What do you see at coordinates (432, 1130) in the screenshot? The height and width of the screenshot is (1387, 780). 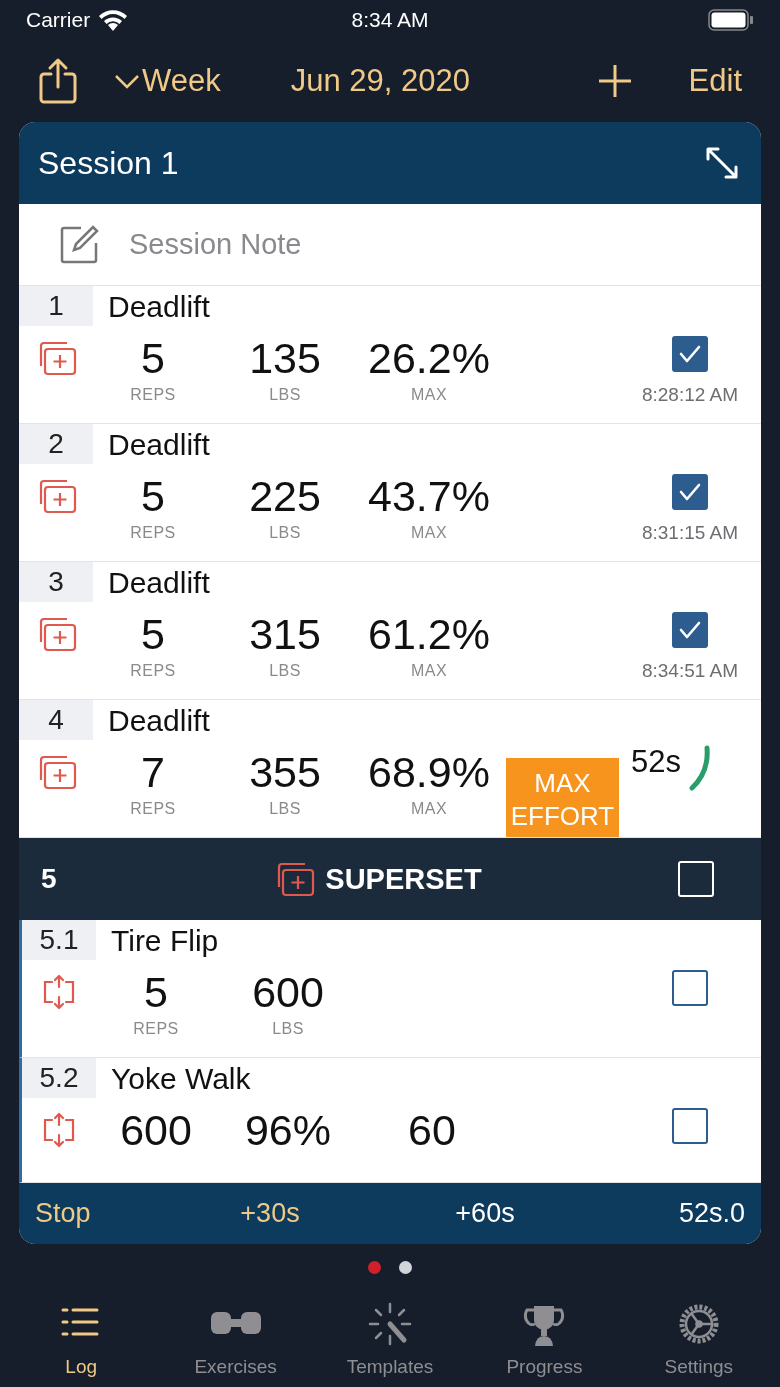 I see `set-value: 60` at bounding box center [432, 1130].